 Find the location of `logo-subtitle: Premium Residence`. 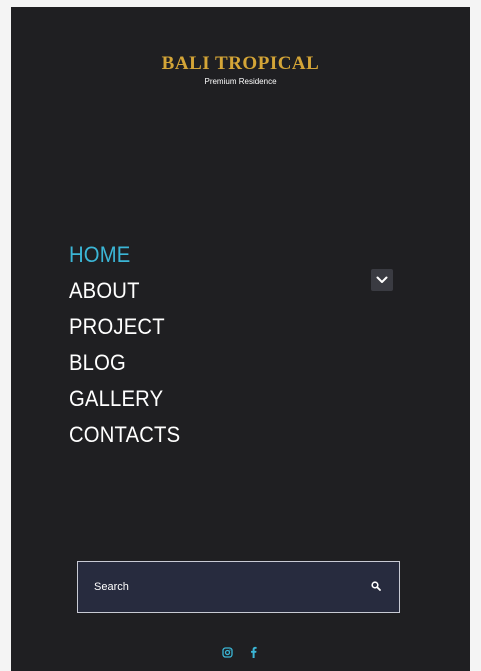

logo-subtitle: Premium Residence is located at coordinates (240, 81).